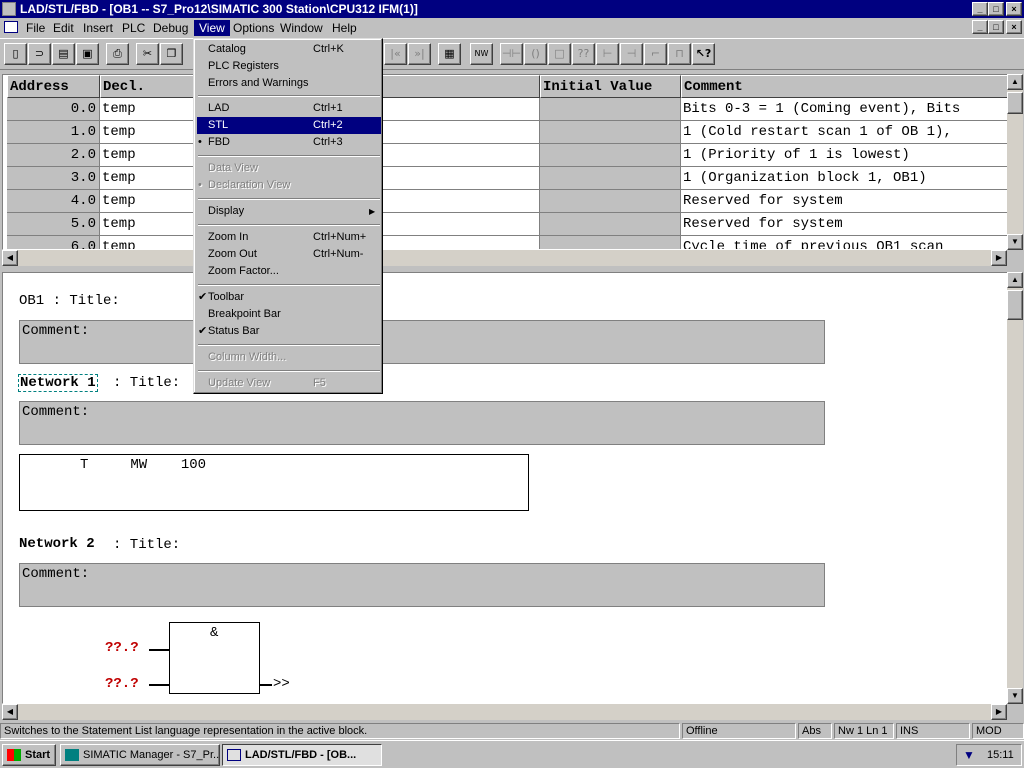 Image resolution: width=1024 pixels, height=768 pixels. Describe the element at coordinates (481, 54) in the screenshot. I see `network-info-icon: NW` at that location.